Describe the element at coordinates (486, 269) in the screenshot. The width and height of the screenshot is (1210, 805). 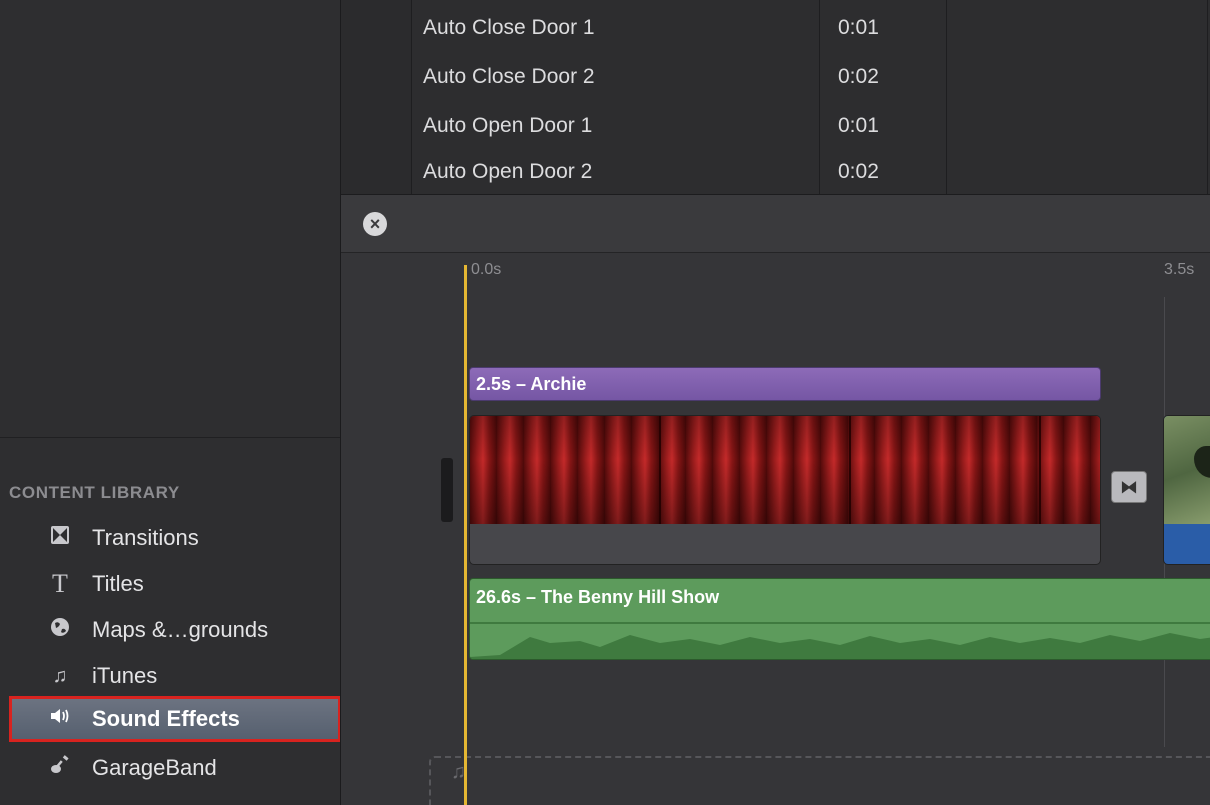
I see `ruler-start-label: 0.0s` at that location.